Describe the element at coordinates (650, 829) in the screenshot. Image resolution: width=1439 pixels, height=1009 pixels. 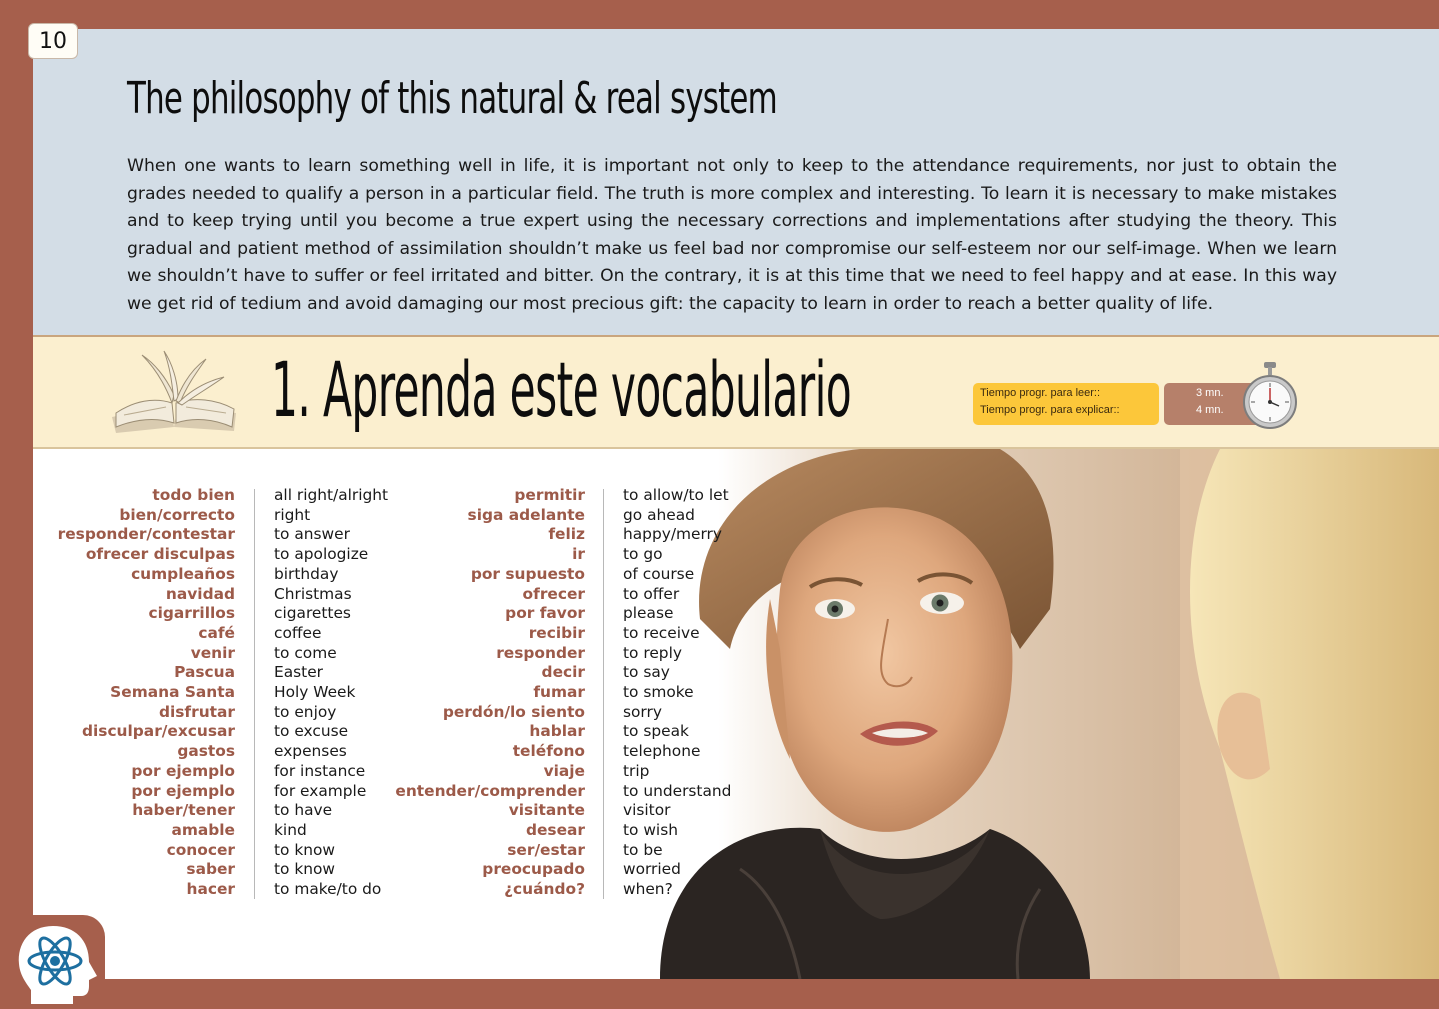
I see `vocab-english-translation: to wish` at that location.